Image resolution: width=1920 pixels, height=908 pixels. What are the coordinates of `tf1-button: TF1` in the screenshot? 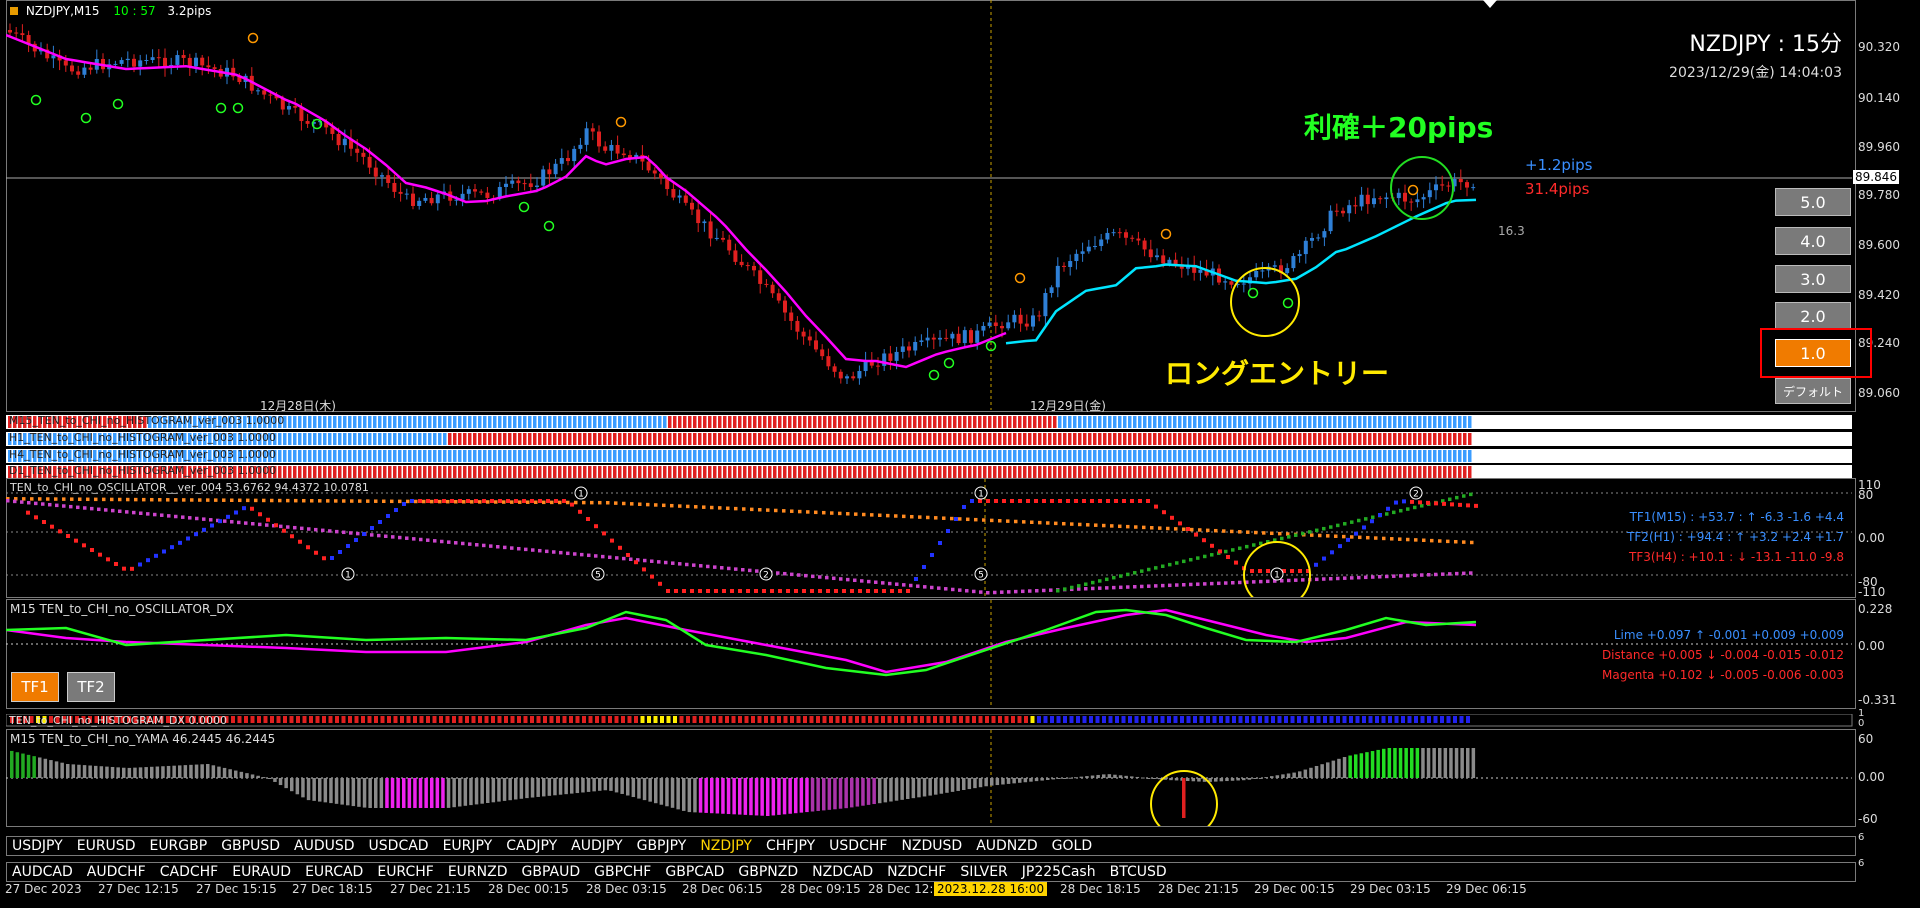 It's located at (35, 687).